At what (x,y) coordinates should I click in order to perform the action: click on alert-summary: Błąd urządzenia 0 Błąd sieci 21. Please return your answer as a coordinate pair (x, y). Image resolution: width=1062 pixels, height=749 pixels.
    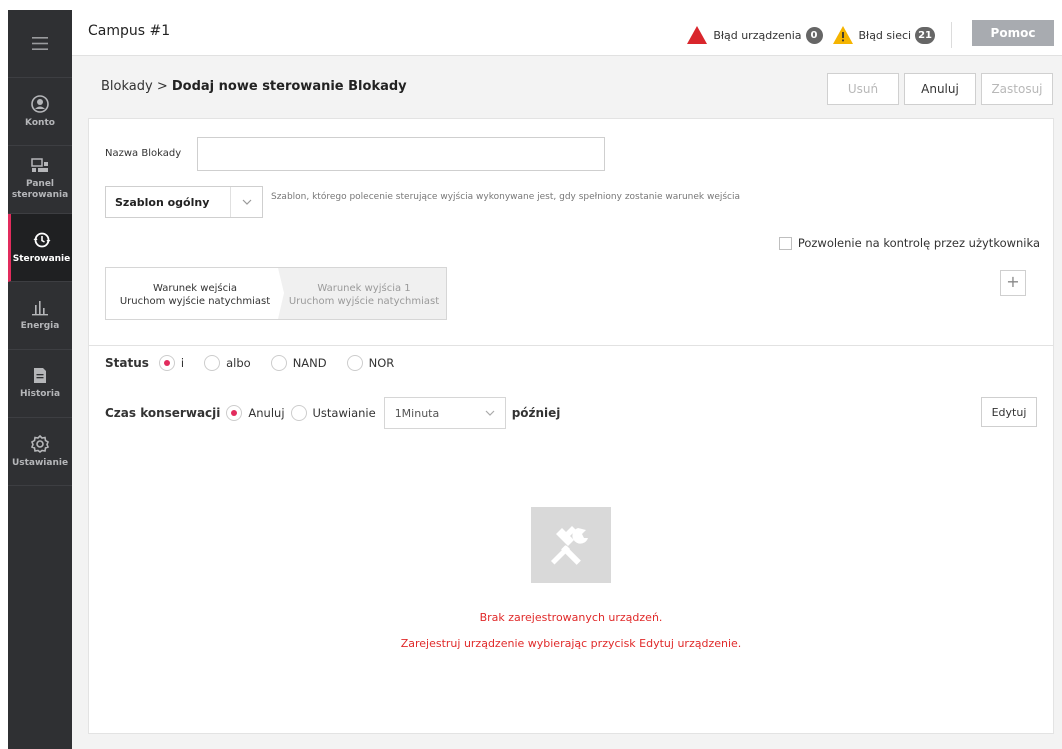
    Looking at the image, I should click on (819, 35).